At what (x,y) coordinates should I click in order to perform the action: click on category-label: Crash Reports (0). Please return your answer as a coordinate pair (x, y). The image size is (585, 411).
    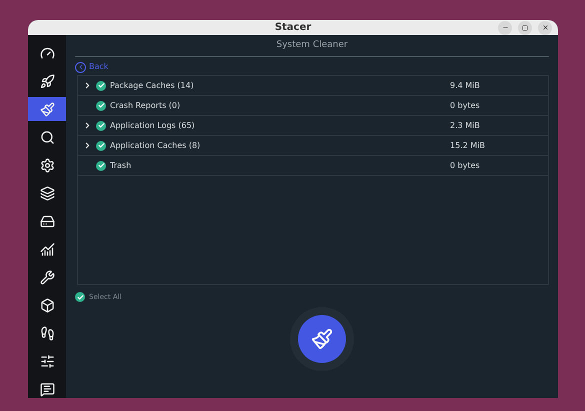
    Looking at the image, I should click on (146, 106).